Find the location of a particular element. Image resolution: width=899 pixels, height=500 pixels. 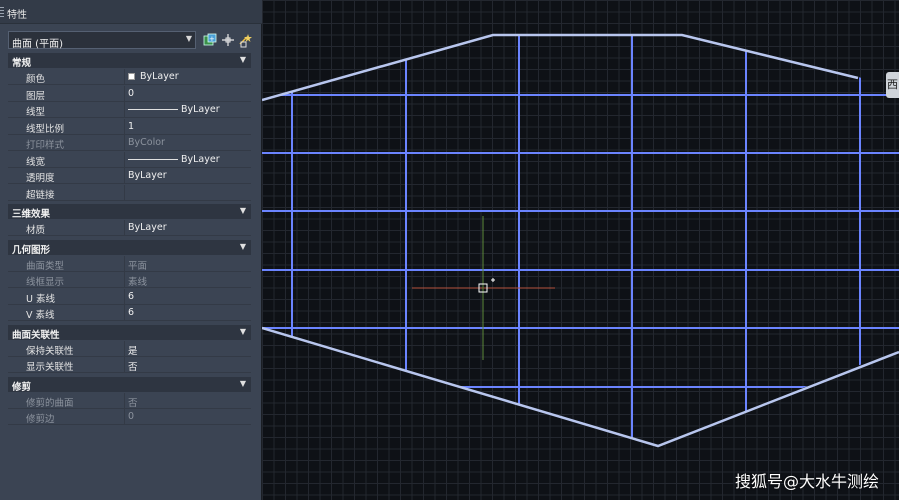

section-header: 常规 ▼ is located at coordinates (129, 61).